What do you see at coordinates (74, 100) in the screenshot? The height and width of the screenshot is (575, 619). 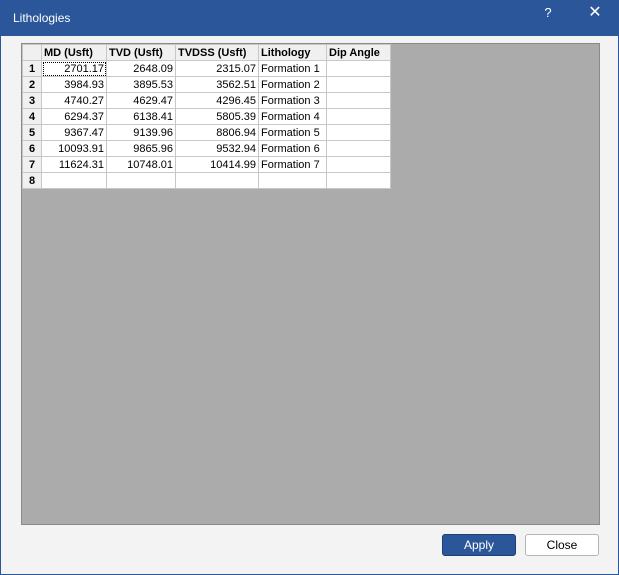 I see `md-cell: 4740.27` at bounding box center [74, 100].